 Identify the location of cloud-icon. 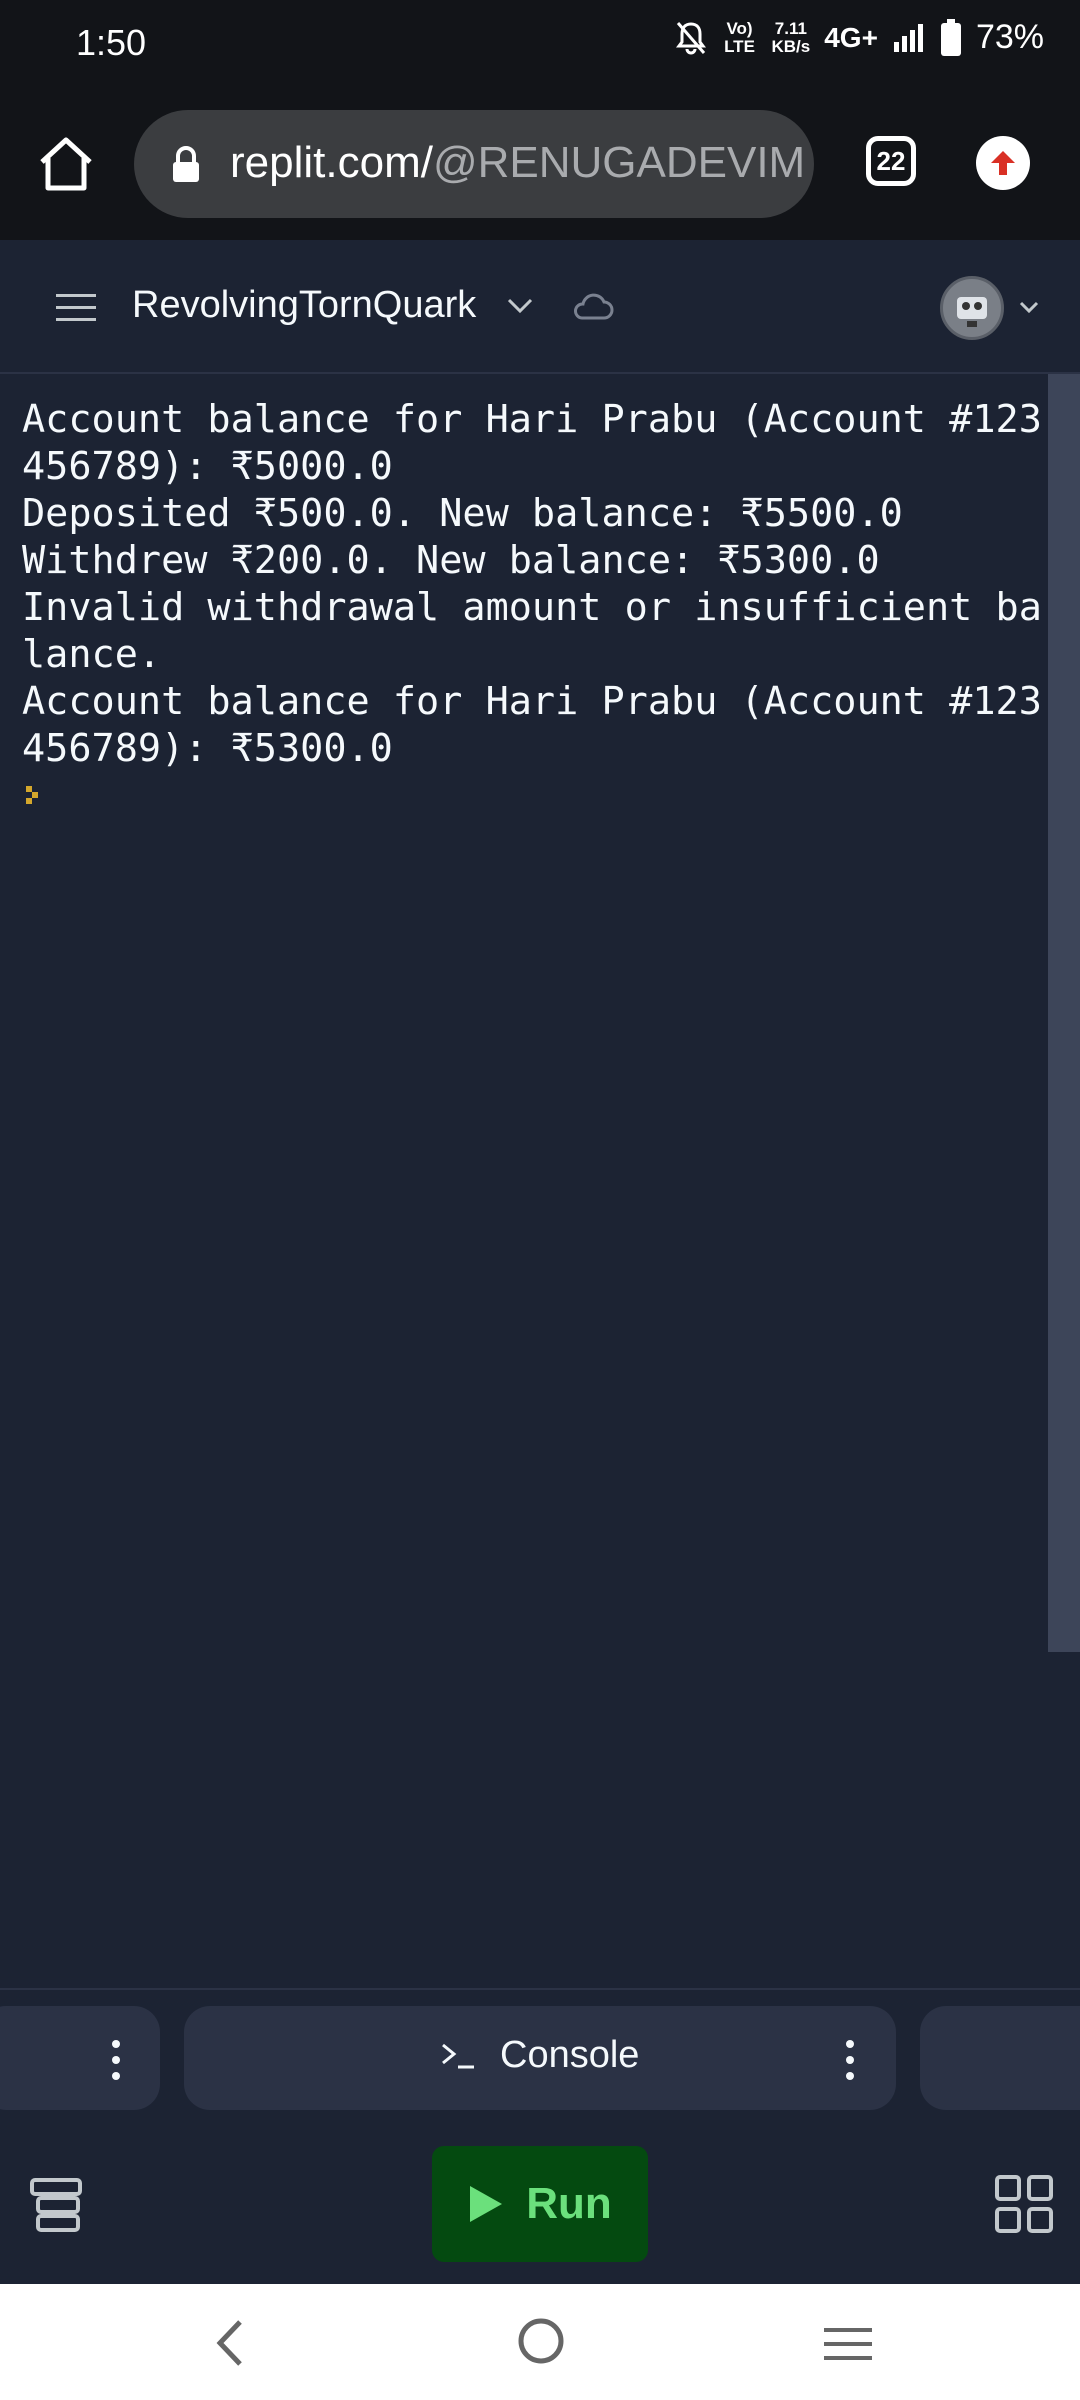
(594, 306).